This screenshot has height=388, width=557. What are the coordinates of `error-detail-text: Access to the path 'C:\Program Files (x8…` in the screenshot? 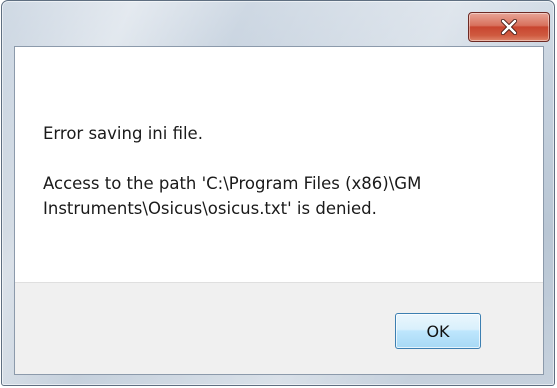 It's located at (232, 196).